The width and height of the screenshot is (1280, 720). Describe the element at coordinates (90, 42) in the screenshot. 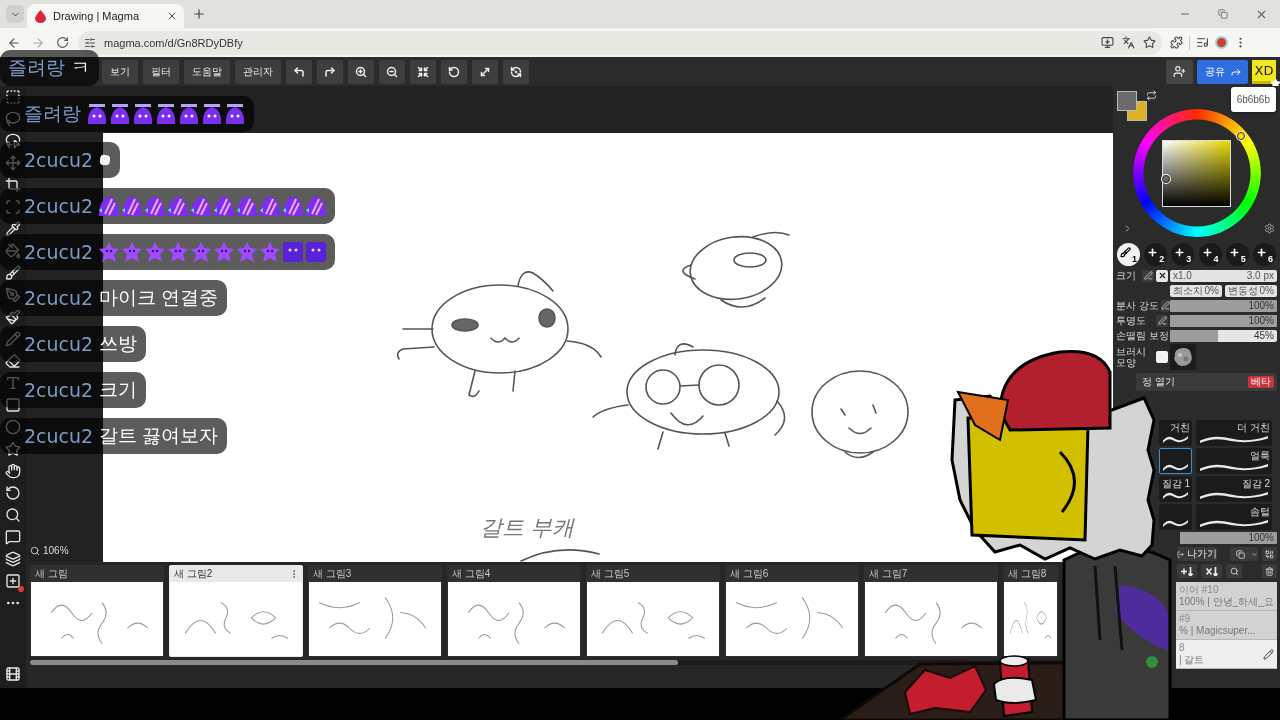

I see `site-settings-icon` at that location.